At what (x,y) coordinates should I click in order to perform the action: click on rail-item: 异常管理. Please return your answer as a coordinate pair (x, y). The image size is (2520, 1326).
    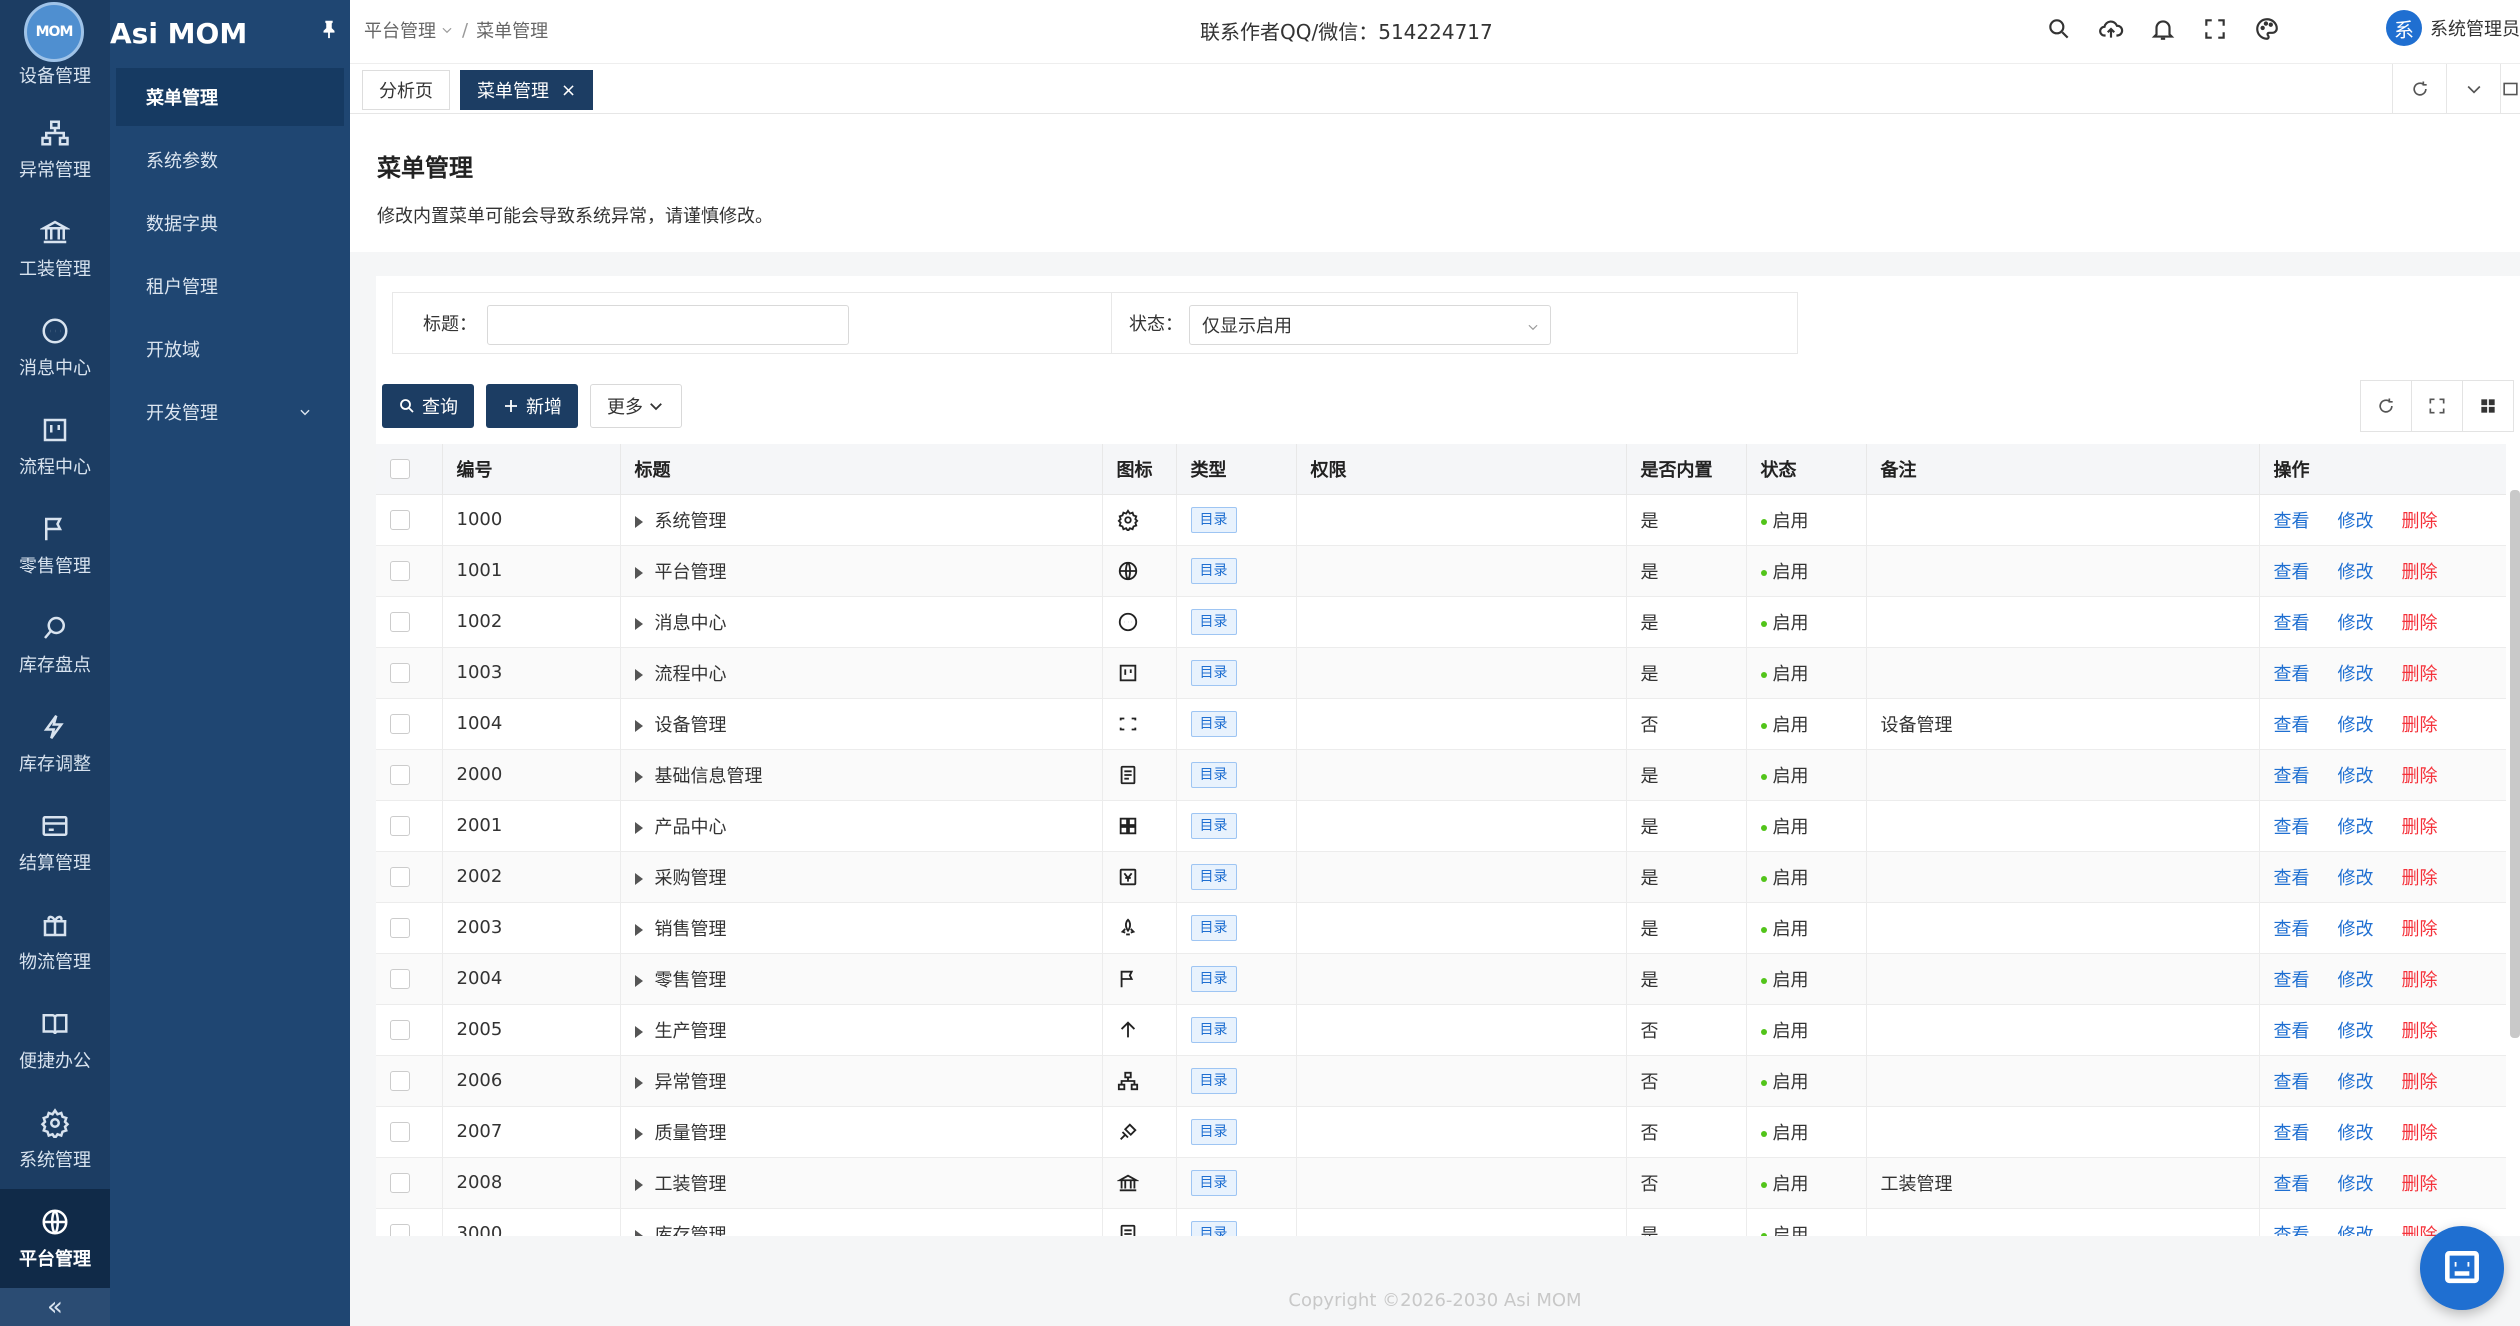
    Looking at the image, I should click on (55, 149).